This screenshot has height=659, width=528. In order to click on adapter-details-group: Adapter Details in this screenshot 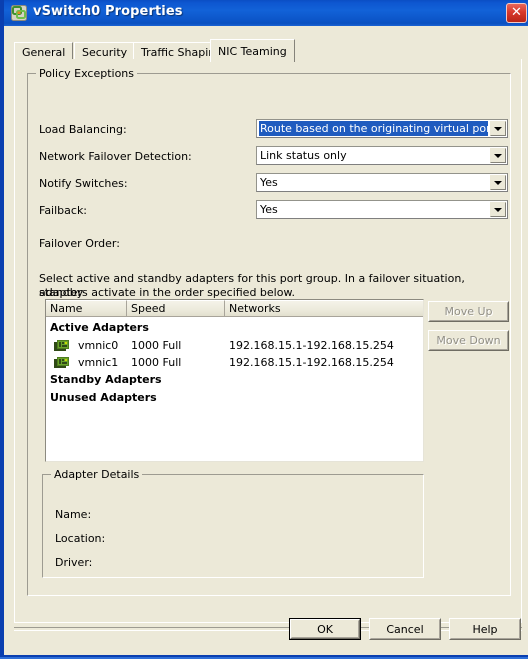, I will do `click(233, 523)`.